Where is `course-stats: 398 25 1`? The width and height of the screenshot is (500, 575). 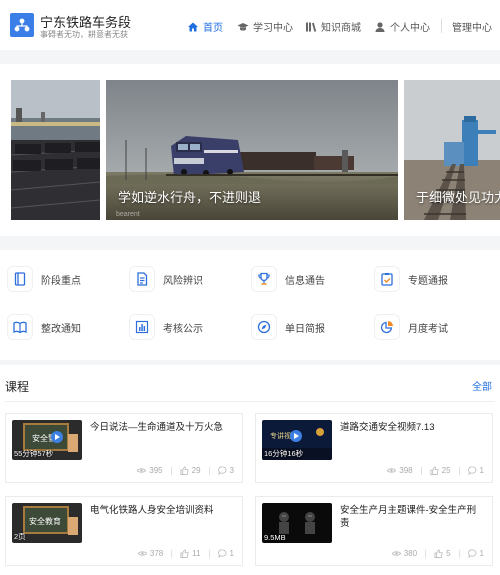 course-stats: 398 25 1 is located at coordinates (435, 470).